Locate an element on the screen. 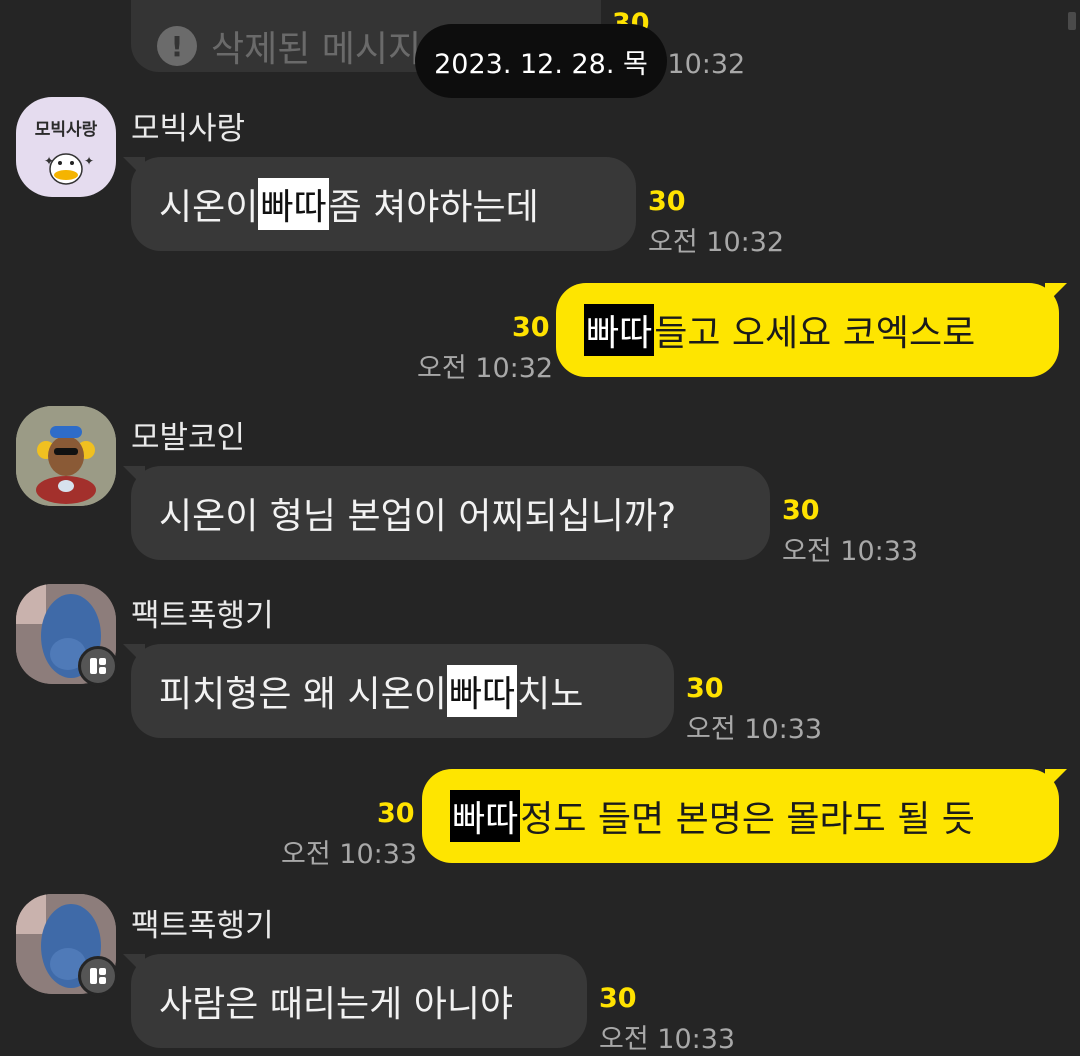 The image size is (1080, 1056). message-text: 피치형은 왜 시온이 is located at coordinates (303, 694).